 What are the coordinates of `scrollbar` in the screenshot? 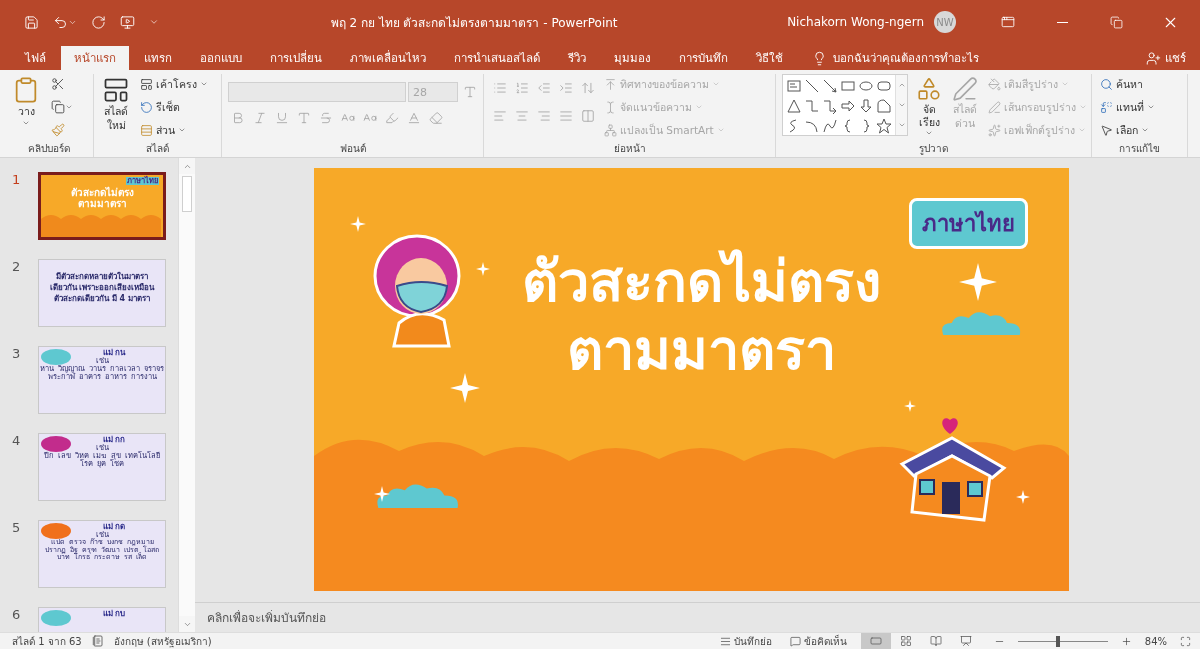 It's located at (186, 395).